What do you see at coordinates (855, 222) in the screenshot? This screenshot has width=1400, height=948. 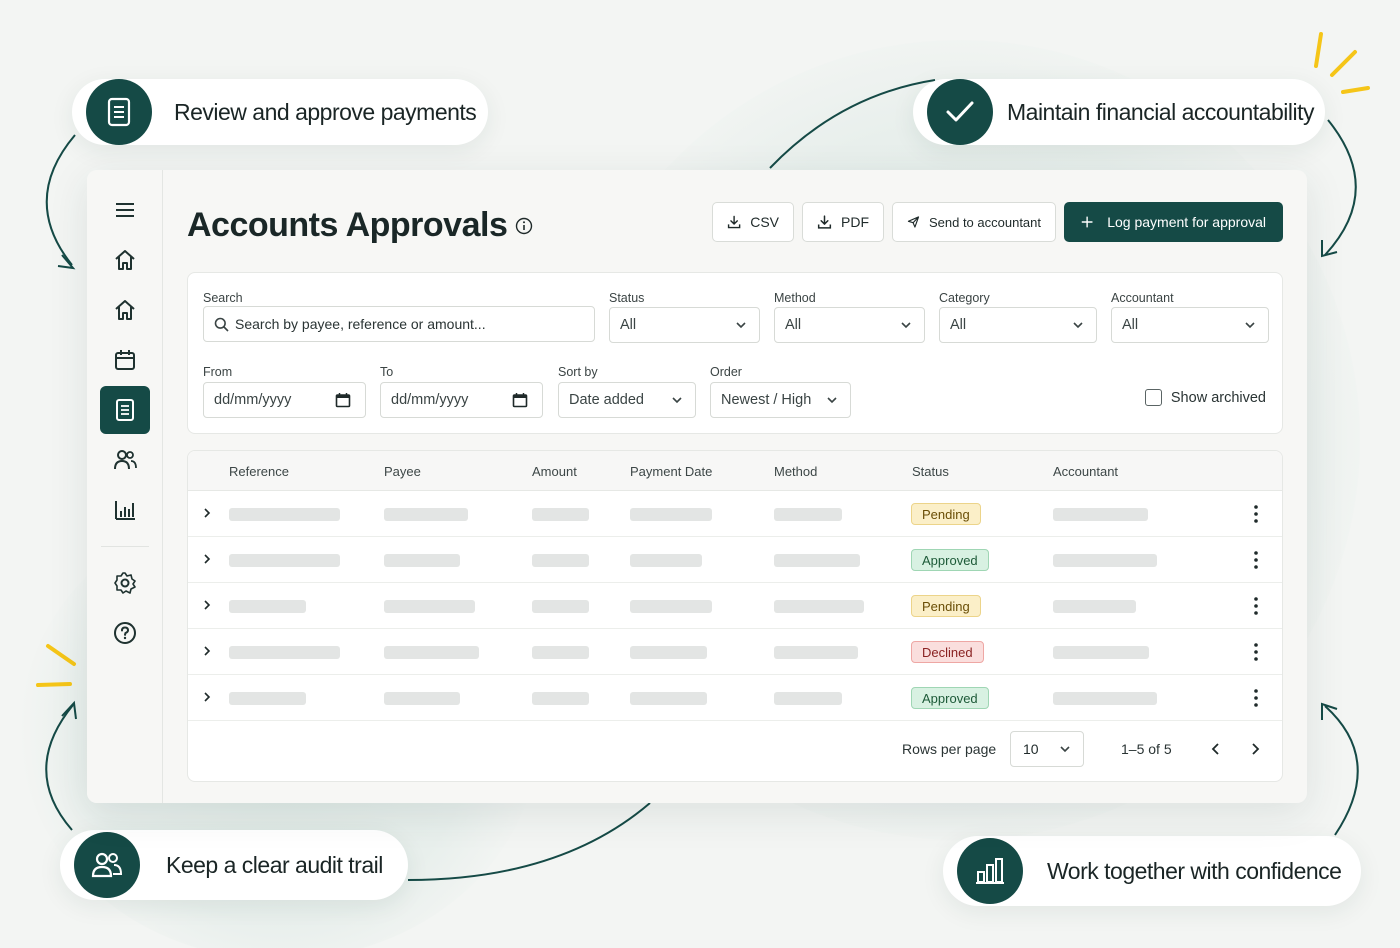 I see `pdf-label: PDF` at bounding box center [855, 222].